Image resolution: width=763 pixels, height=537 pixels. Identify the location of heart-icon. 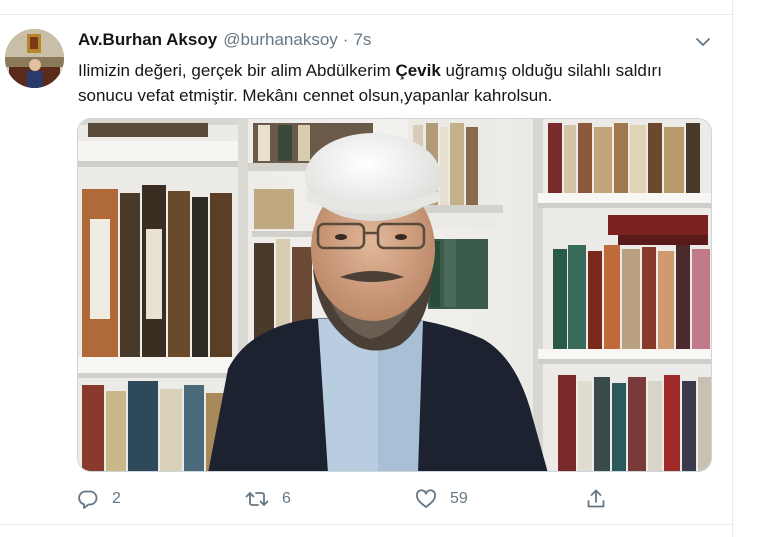
(426, 499).